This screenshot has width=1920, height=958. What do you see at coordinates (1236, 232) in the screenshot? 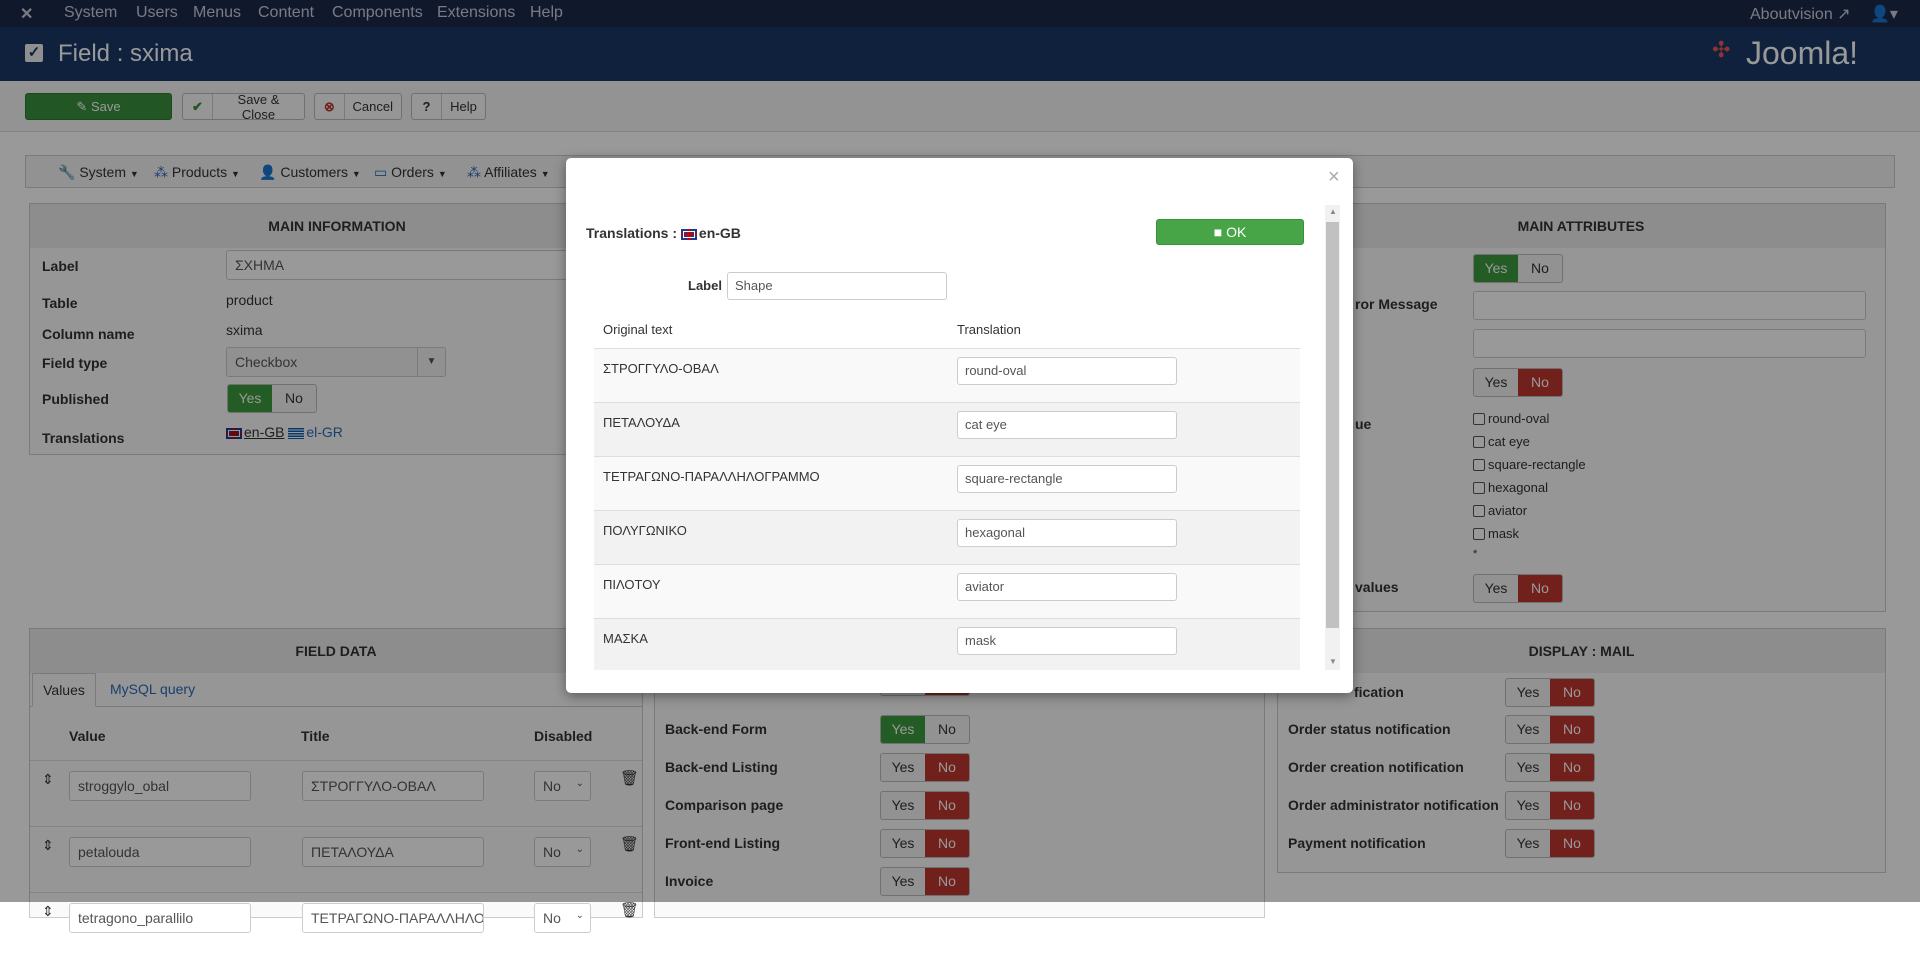
I see `ok-label: OK` at bounding box center [1236, 232].